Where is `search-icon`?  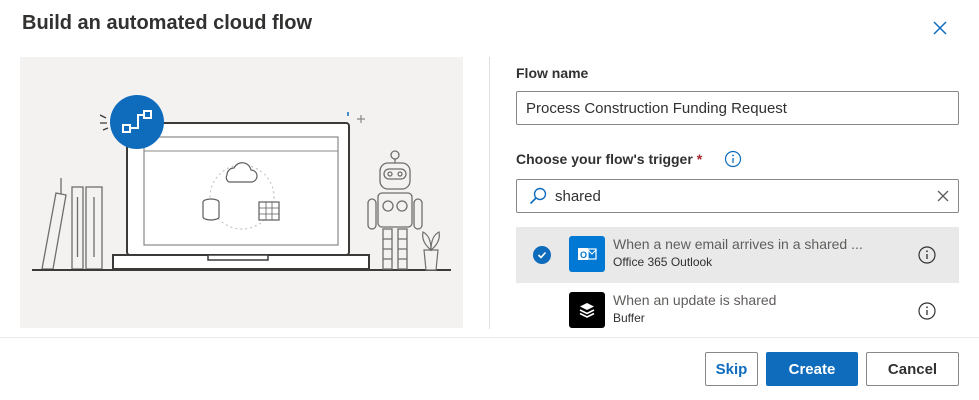 search-icon is located at coordinates (538, 196).